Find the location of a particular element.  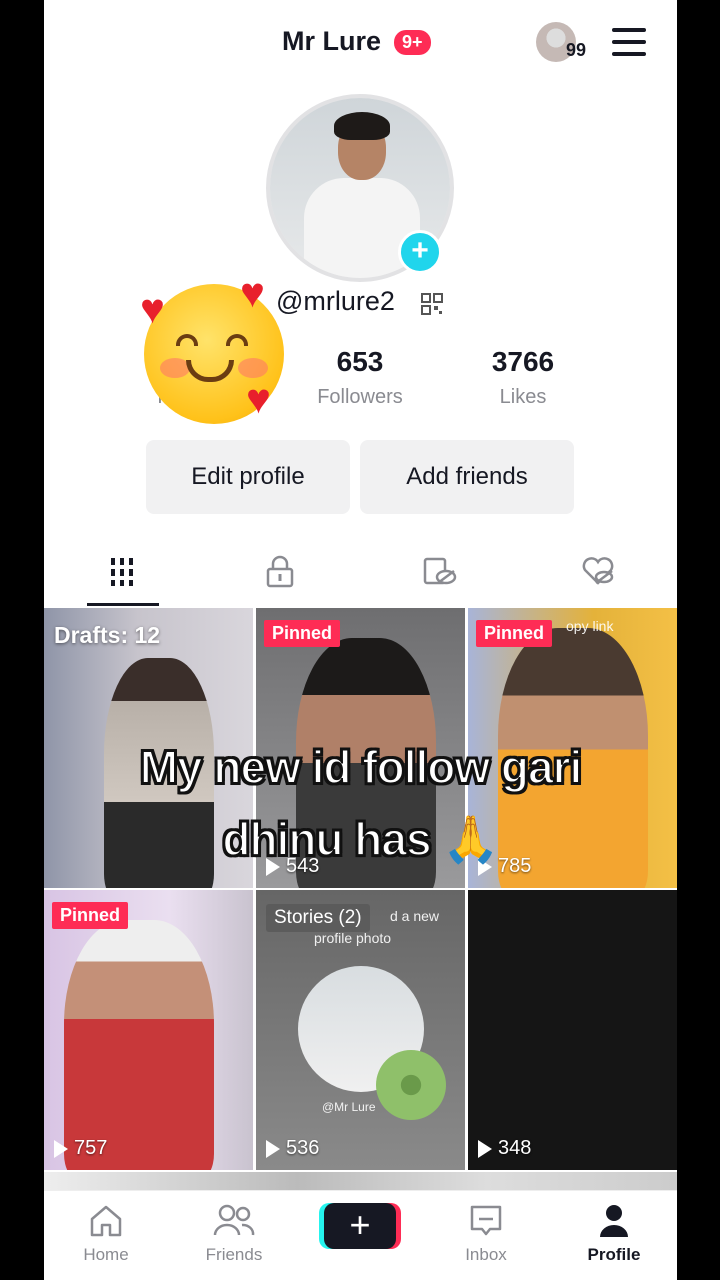

repost-hidden-icon is located at coordinates (440, 571).